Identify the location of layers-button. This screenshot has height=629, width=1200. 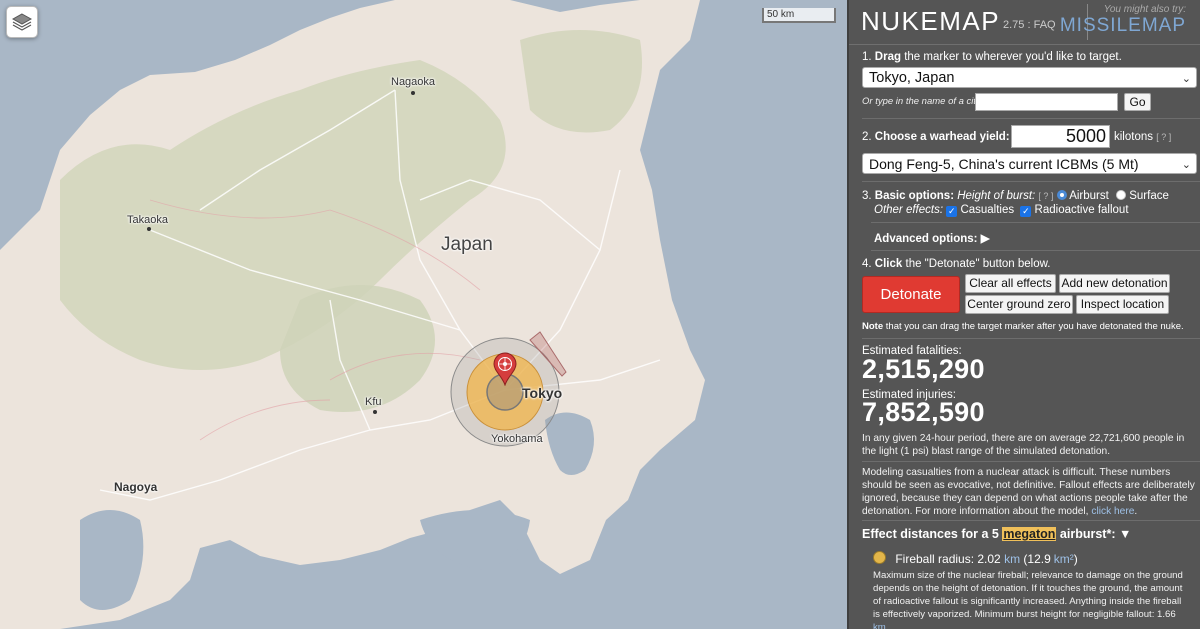
(22, 22).